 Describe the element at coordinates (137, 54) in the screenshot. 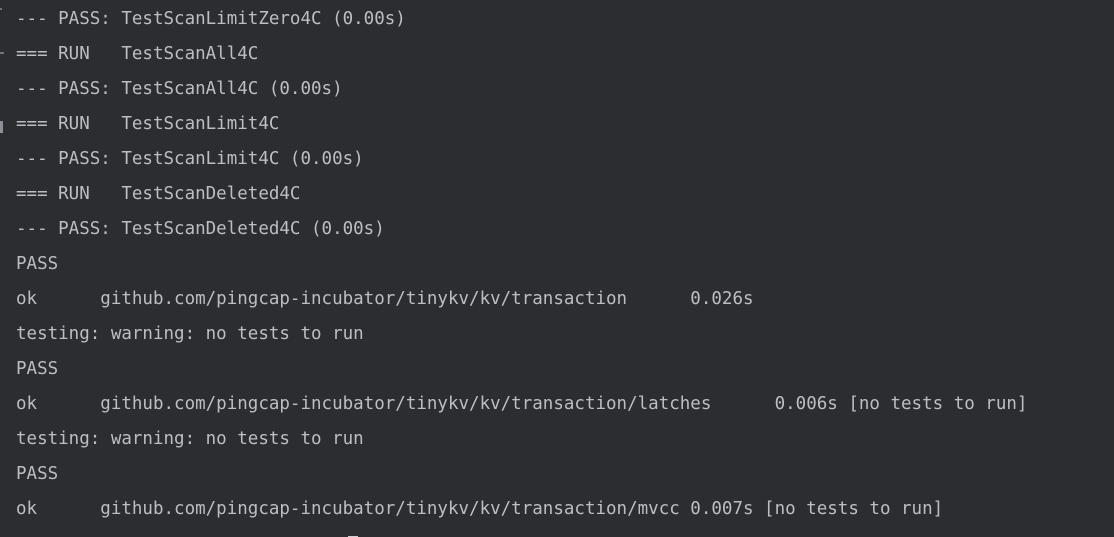

I see `output-line: === RUN TestScanAll4C` at that location.